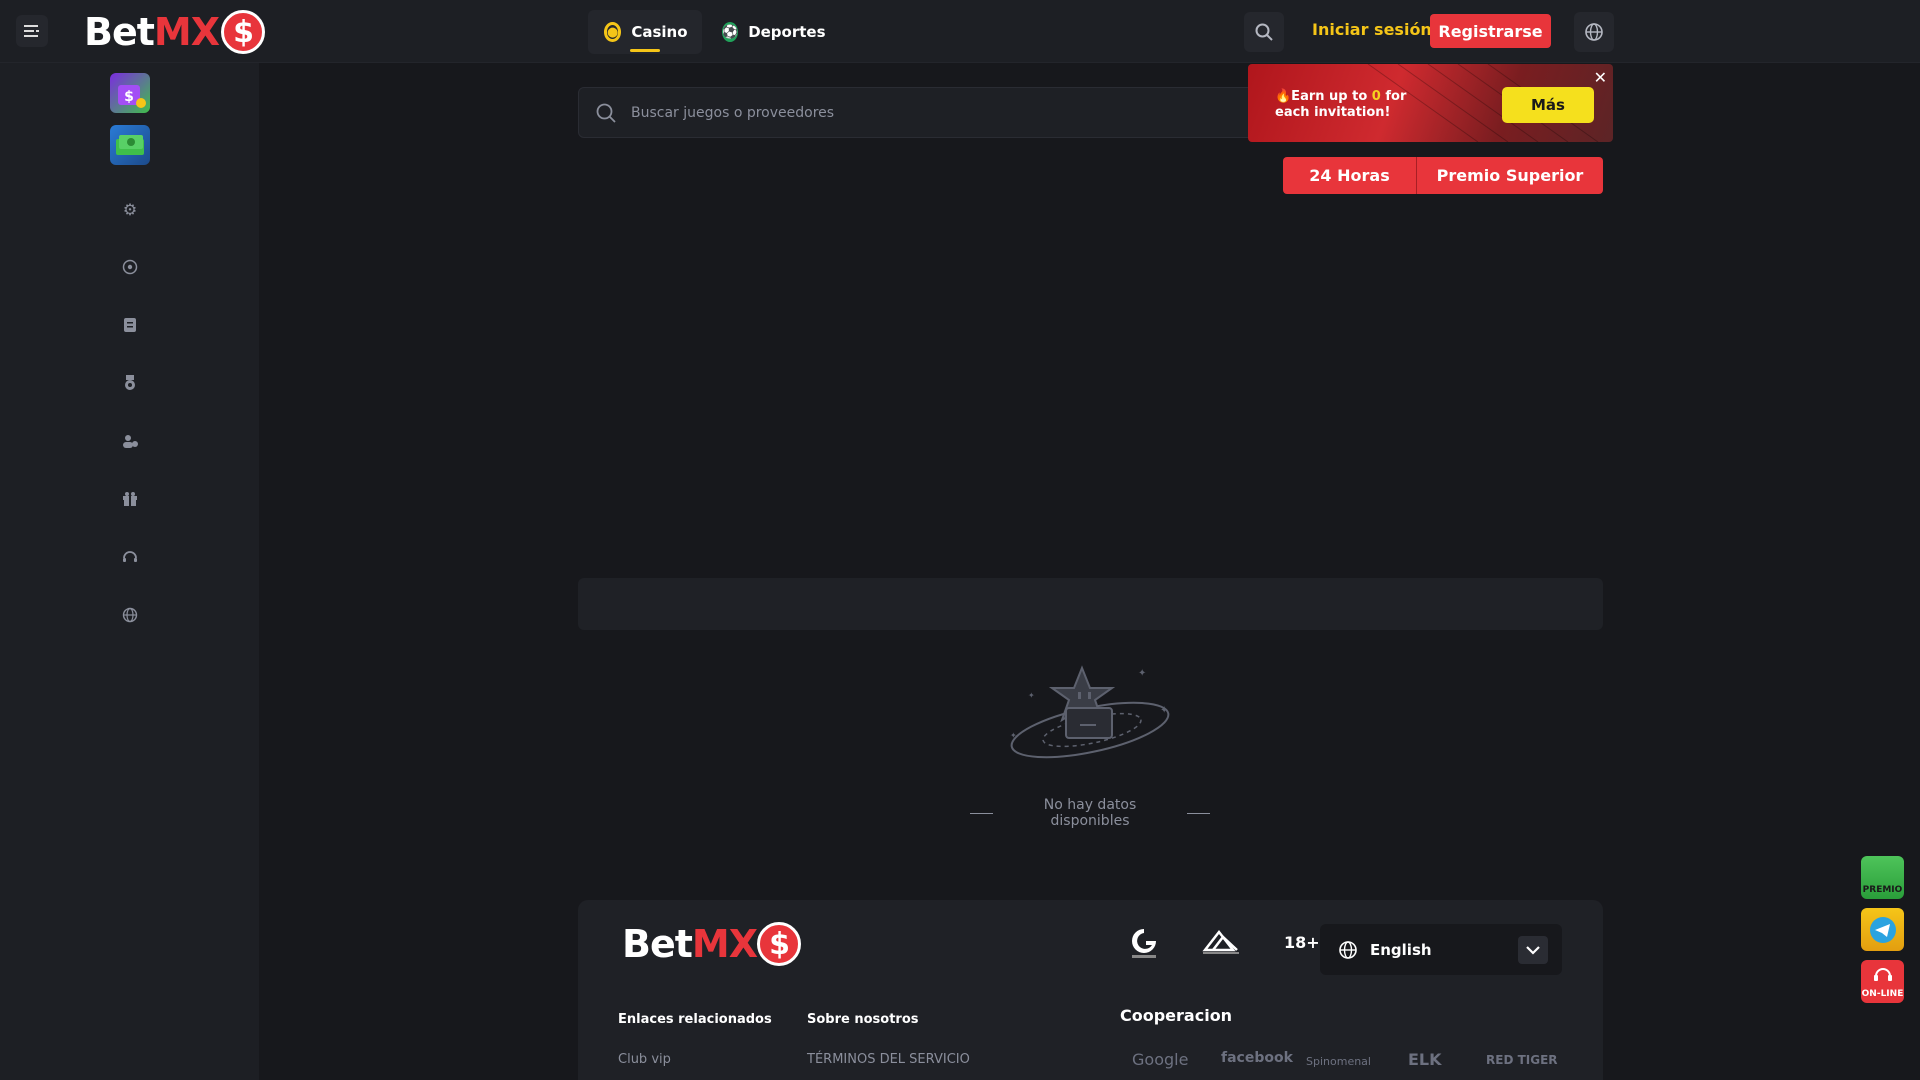  I want to click on empty-state-message: No hay datos disponibles, so click(1090, 813).